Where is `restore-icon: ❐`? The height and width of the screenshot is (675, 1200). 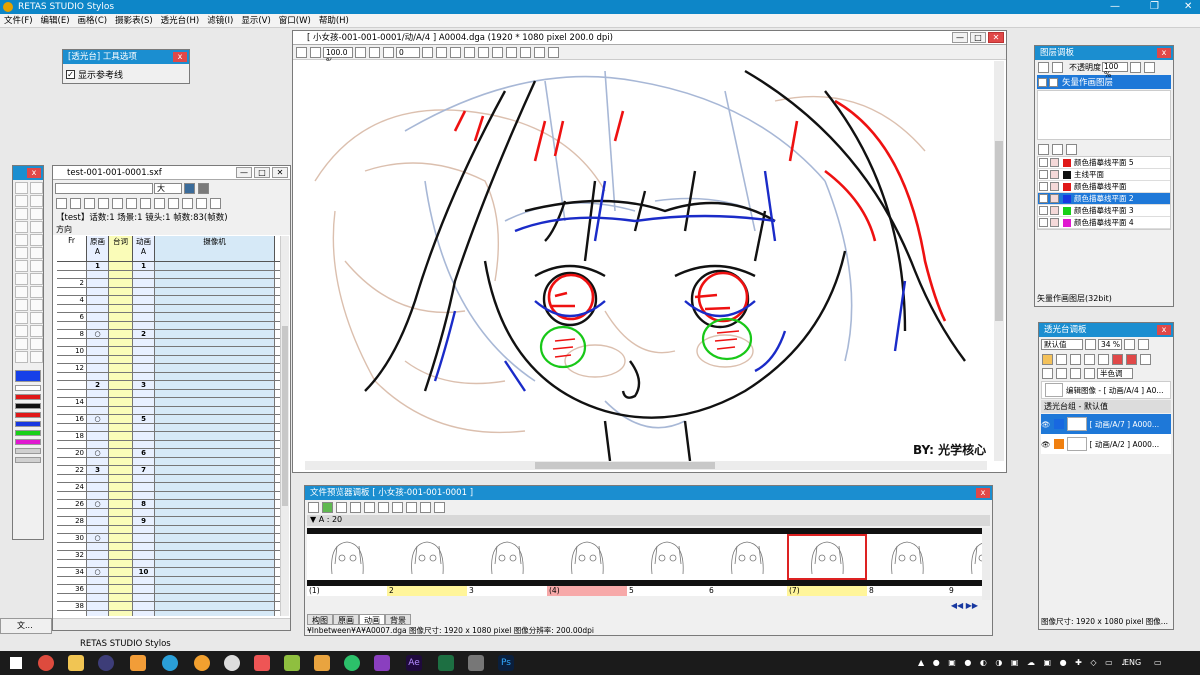 restore-icon: ❐ is located at coordinates (1154, 7).